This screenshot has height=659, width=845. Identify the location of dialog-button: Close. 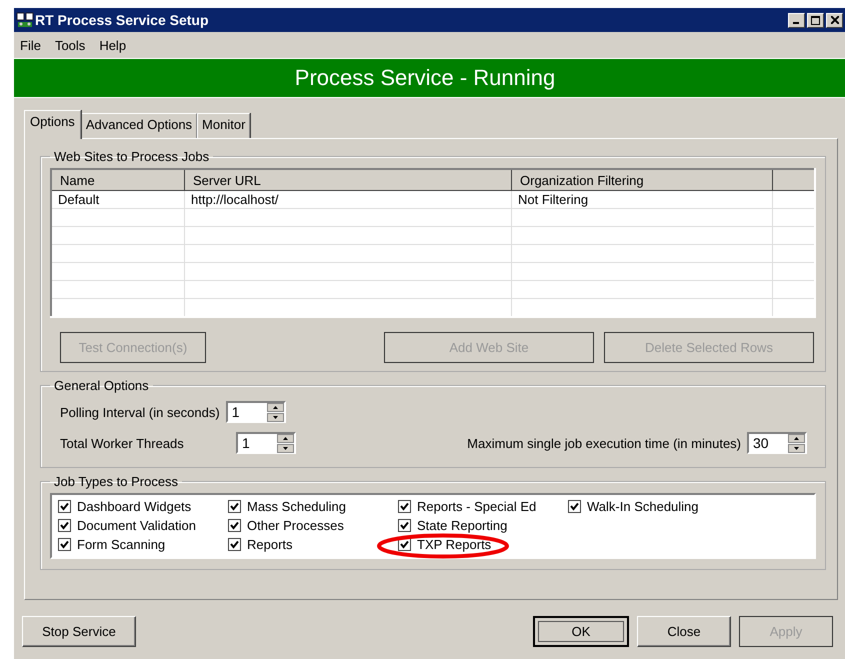
(684, 631).